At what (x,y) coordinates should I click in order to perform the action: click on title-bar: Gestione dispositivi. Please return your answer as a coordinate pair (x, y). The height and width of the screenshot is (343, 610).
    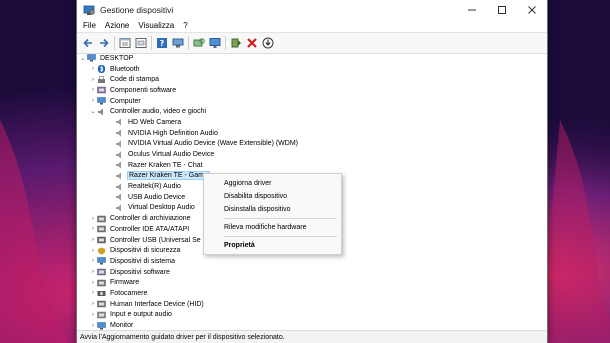
    Looking at the image, I should click on (312, 9).